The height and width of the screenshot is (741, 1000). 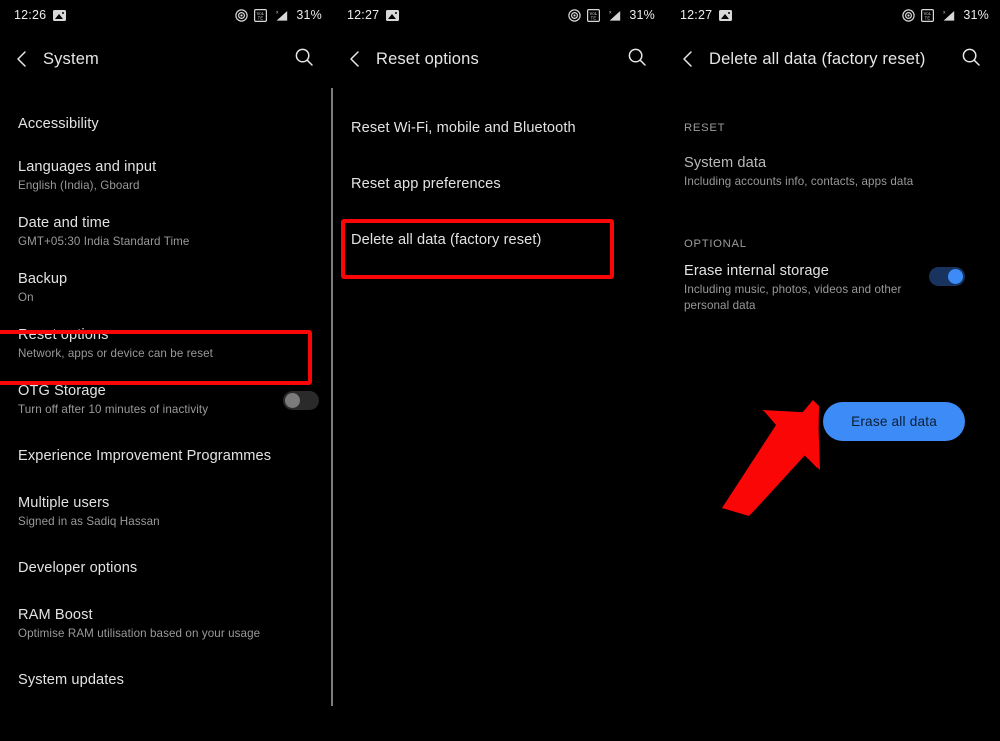 What do you see at coordinates (166, 680) in the screenshot?
I see `list-item-system-updates: System updates` at bounding box center [166, 680].